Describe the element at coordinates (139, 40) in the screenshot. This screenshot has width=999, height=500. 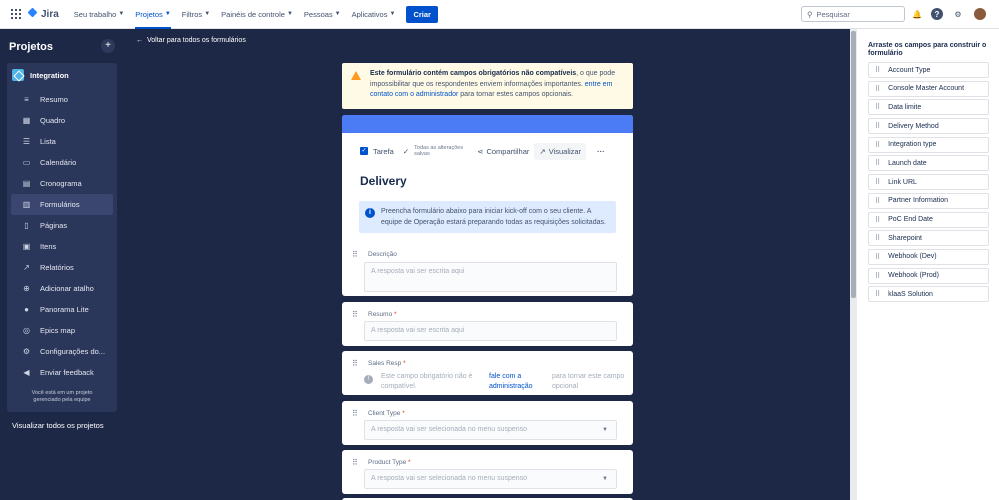
I see `arrow-left-icon: ←` at that location.